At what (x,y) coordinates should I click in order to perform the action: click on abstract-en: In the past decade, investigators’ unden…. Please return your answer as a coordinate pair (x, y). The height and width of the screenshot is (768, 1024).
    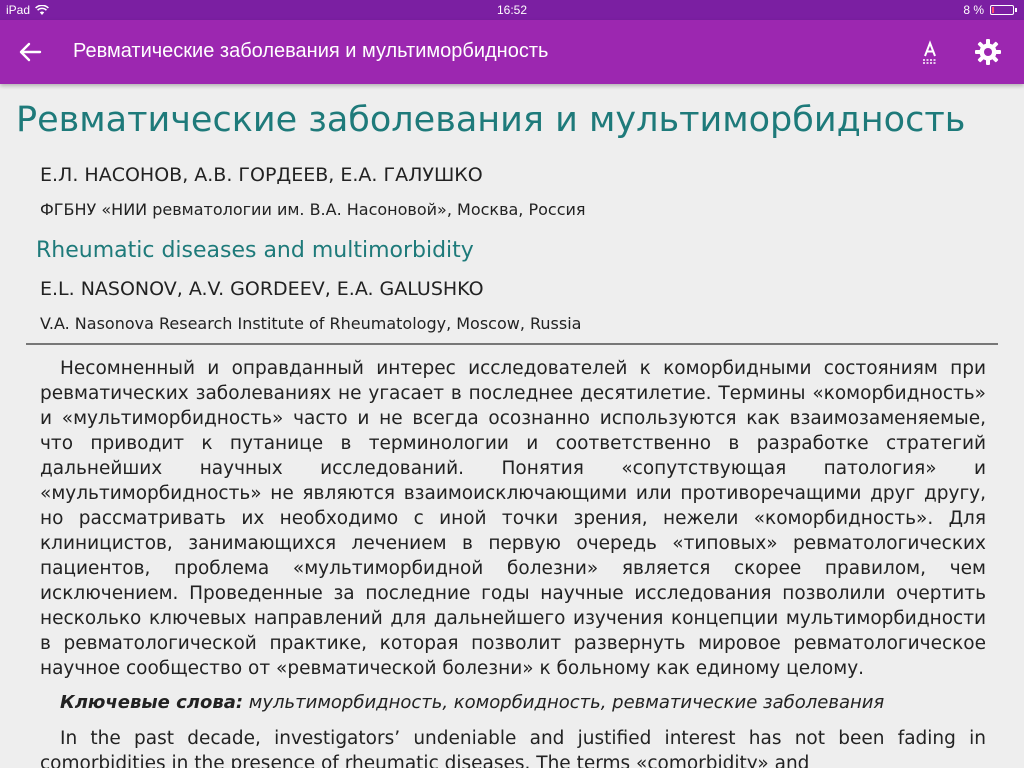
    Looking at the image, I should click on (513, 748).